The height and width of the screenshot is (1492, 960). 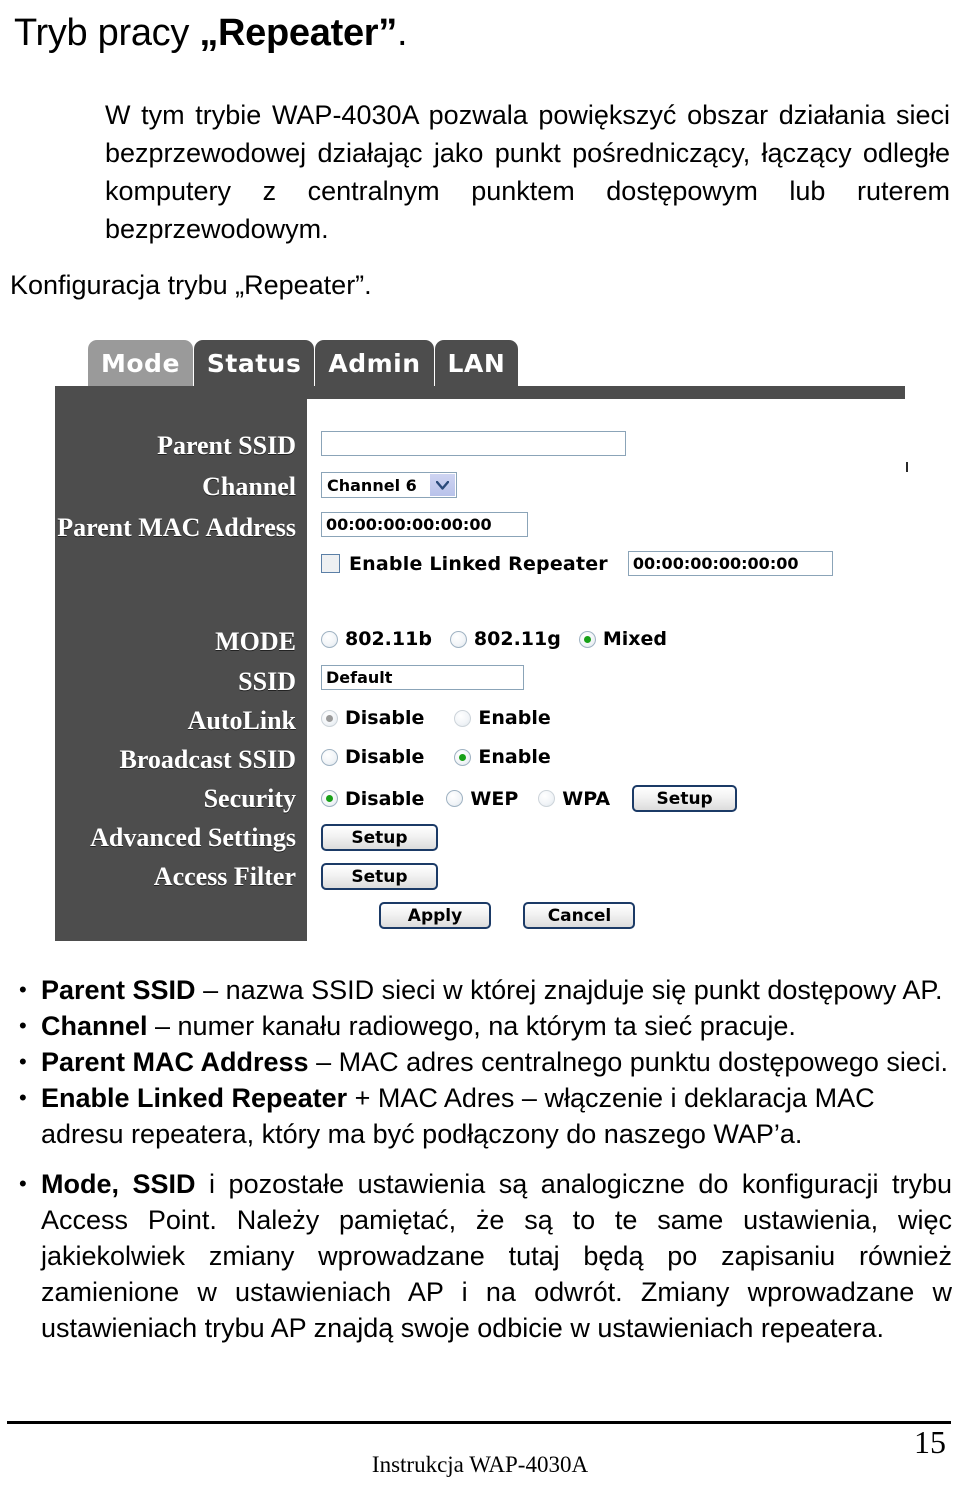 I want to click on scan-artifact, so click(x=907, y=467).